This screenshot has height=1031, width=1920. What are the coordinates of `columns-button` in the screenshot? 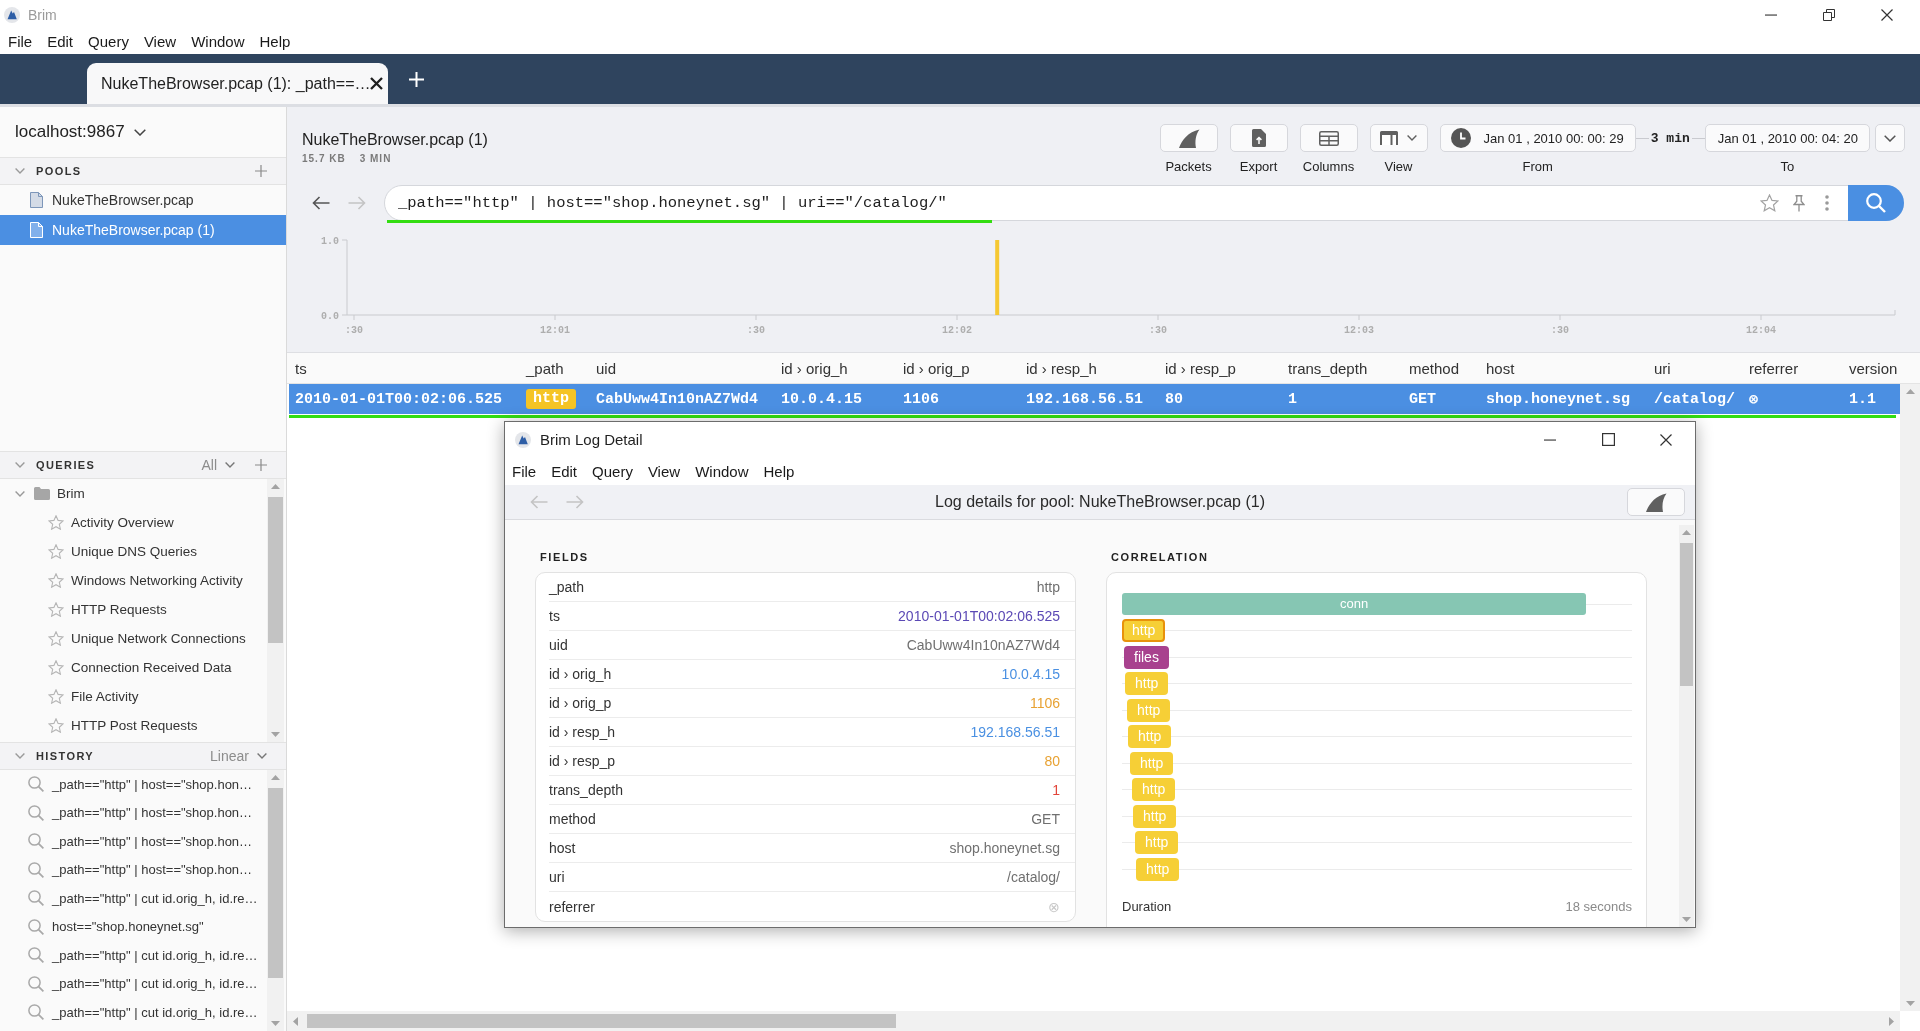 It's located at (1328, 138).